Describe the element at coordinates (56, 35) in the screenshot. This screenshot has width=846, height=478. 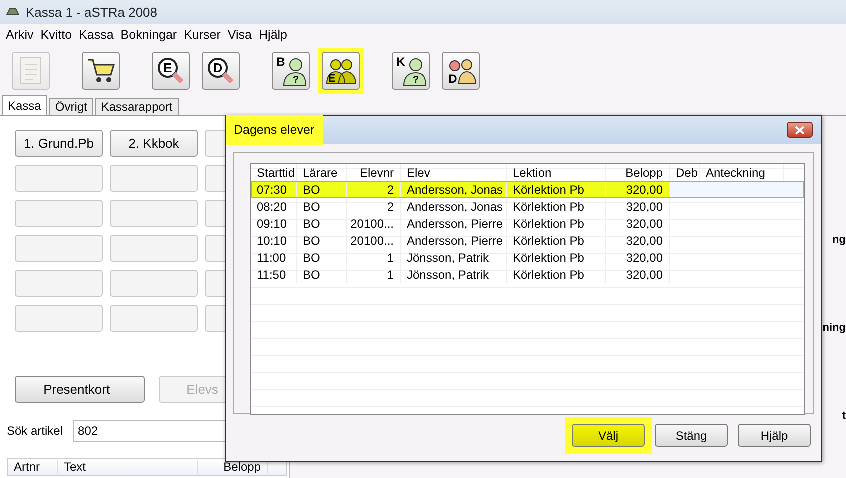
I see `menu-item: Kvitto` at that location.